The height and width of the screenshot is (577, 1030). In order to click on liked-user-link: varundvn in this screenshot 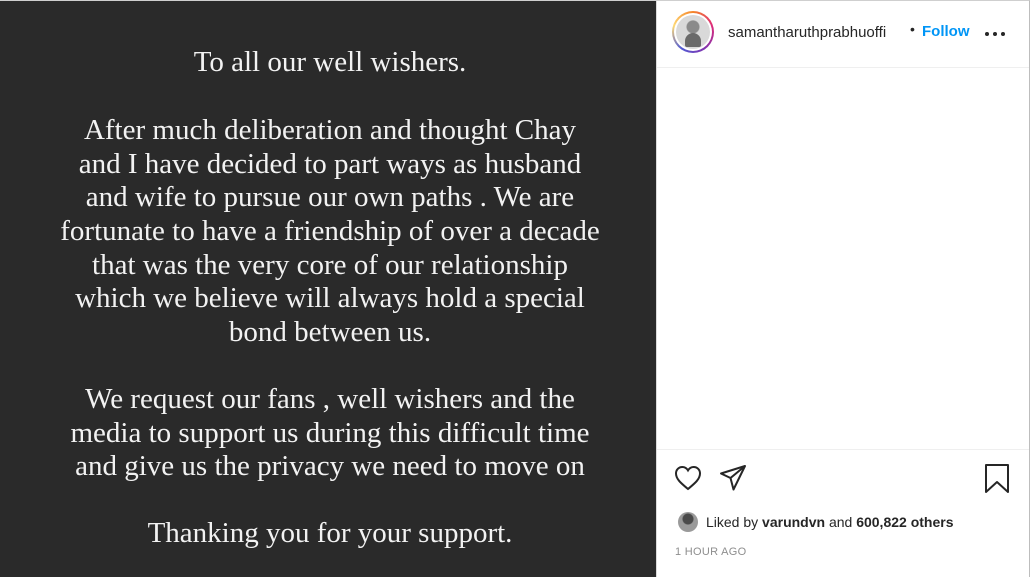, I will do `click(793, 522)`.